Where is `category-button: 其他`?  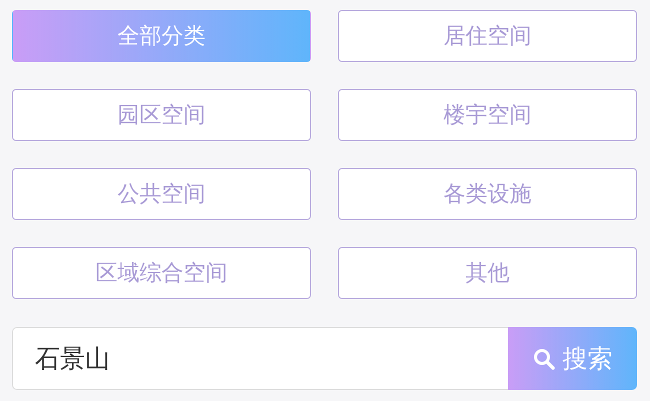
category-button: 其他 is located at coordinates (487, 273).